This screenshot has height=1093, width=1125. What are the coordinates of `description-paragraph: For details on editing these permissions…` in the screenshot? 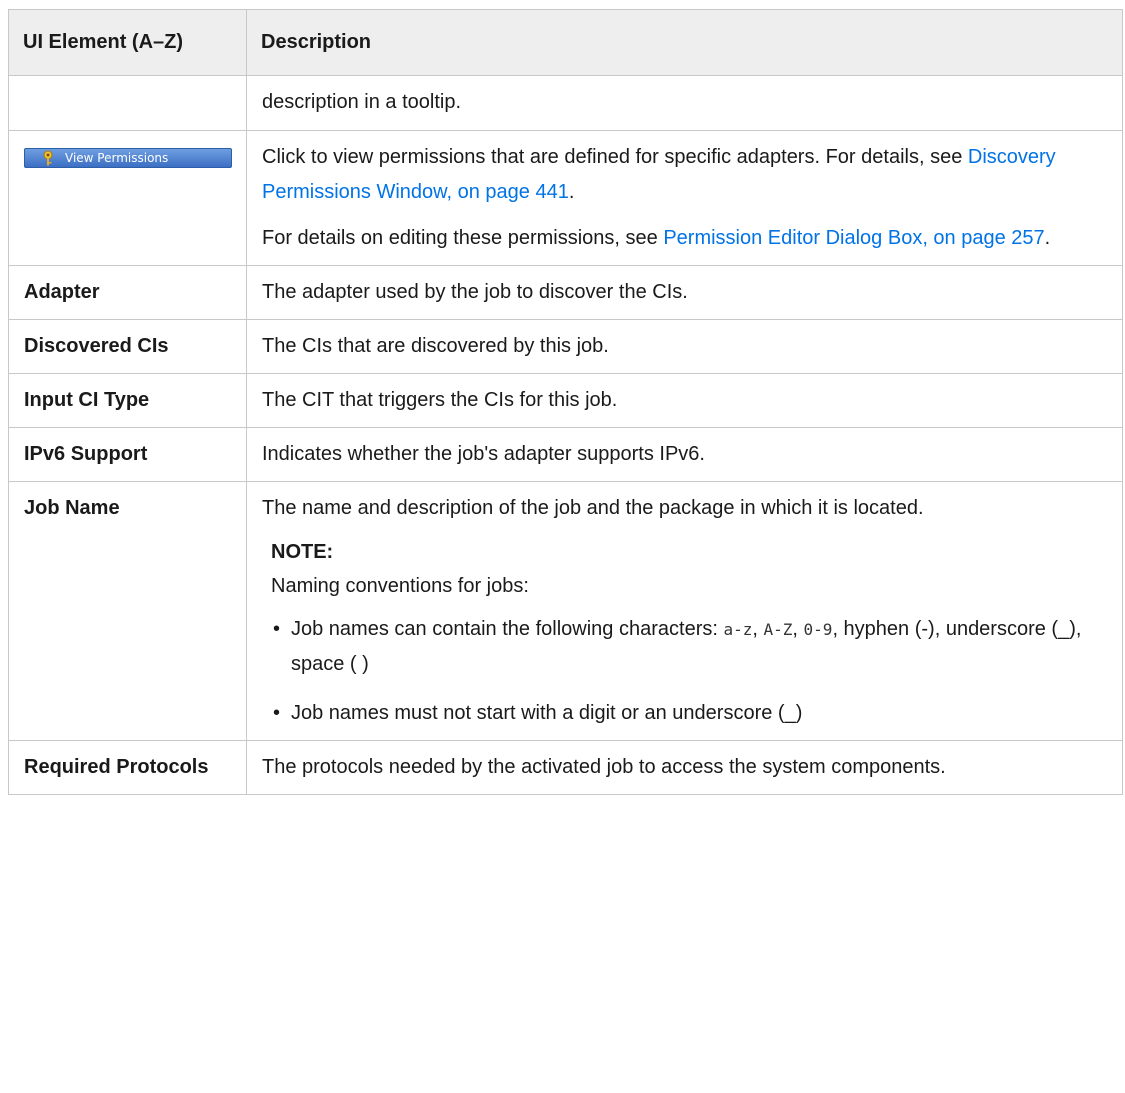 It's located at (685, 238).